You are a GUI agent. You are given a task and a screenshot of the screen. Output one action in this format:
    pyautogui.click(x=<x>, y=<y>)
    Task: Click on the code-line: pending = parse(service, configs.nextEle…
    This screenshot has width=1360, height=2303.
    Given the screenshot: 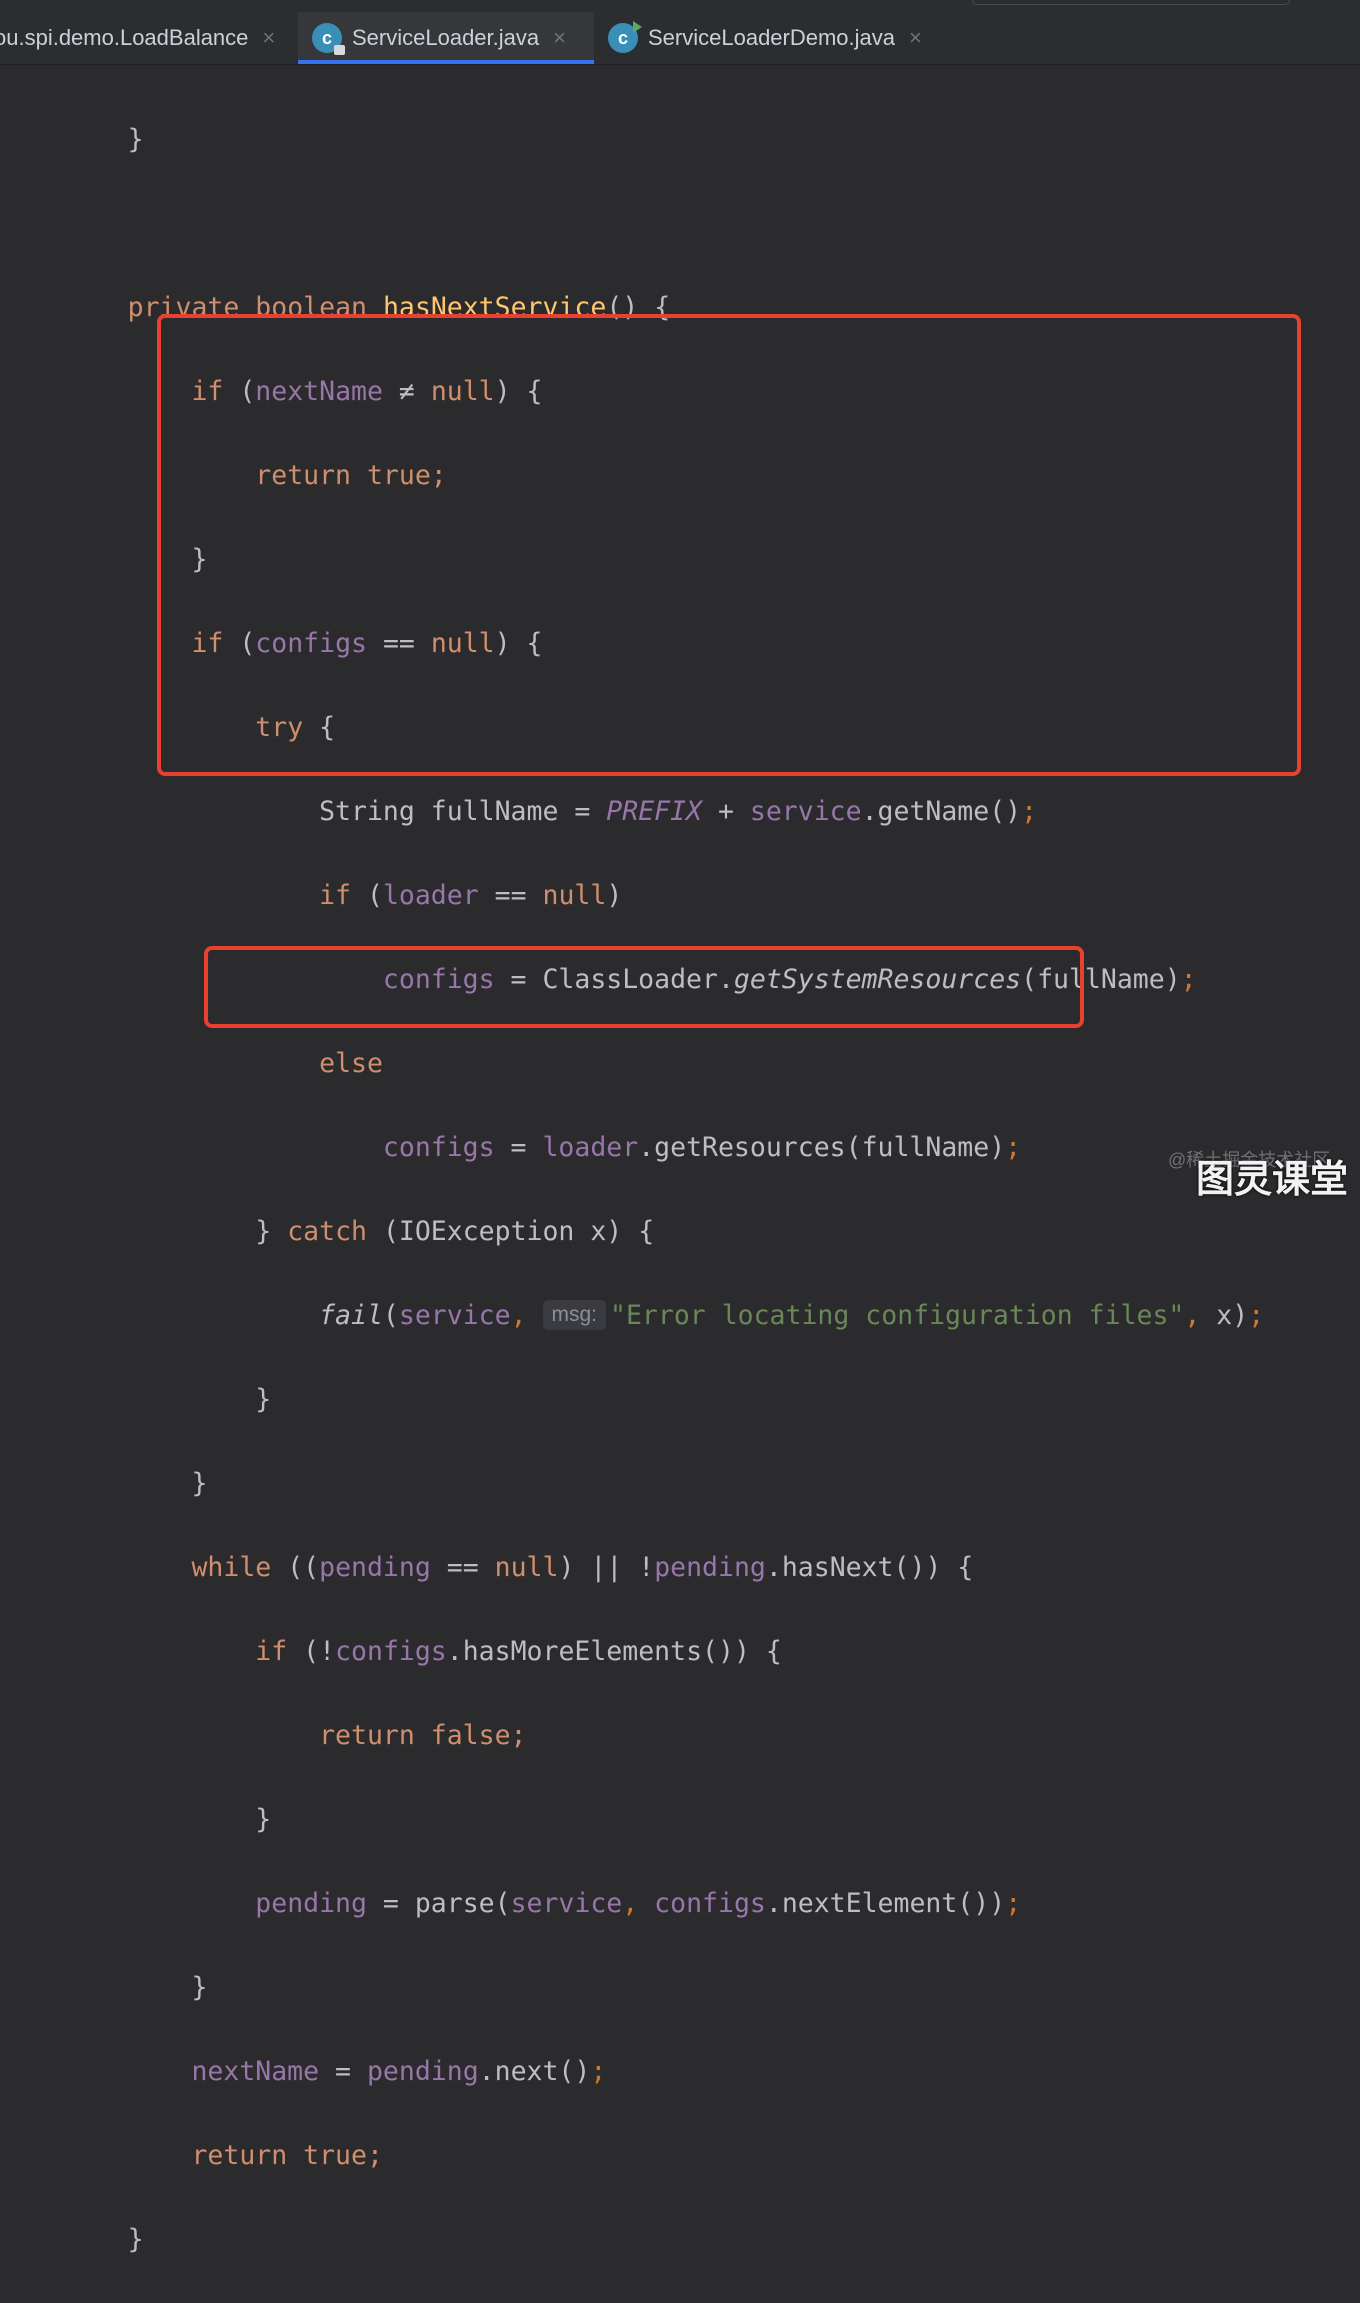 What is the action you would take?
    pyautogui.click(x=638, y=1903)
    